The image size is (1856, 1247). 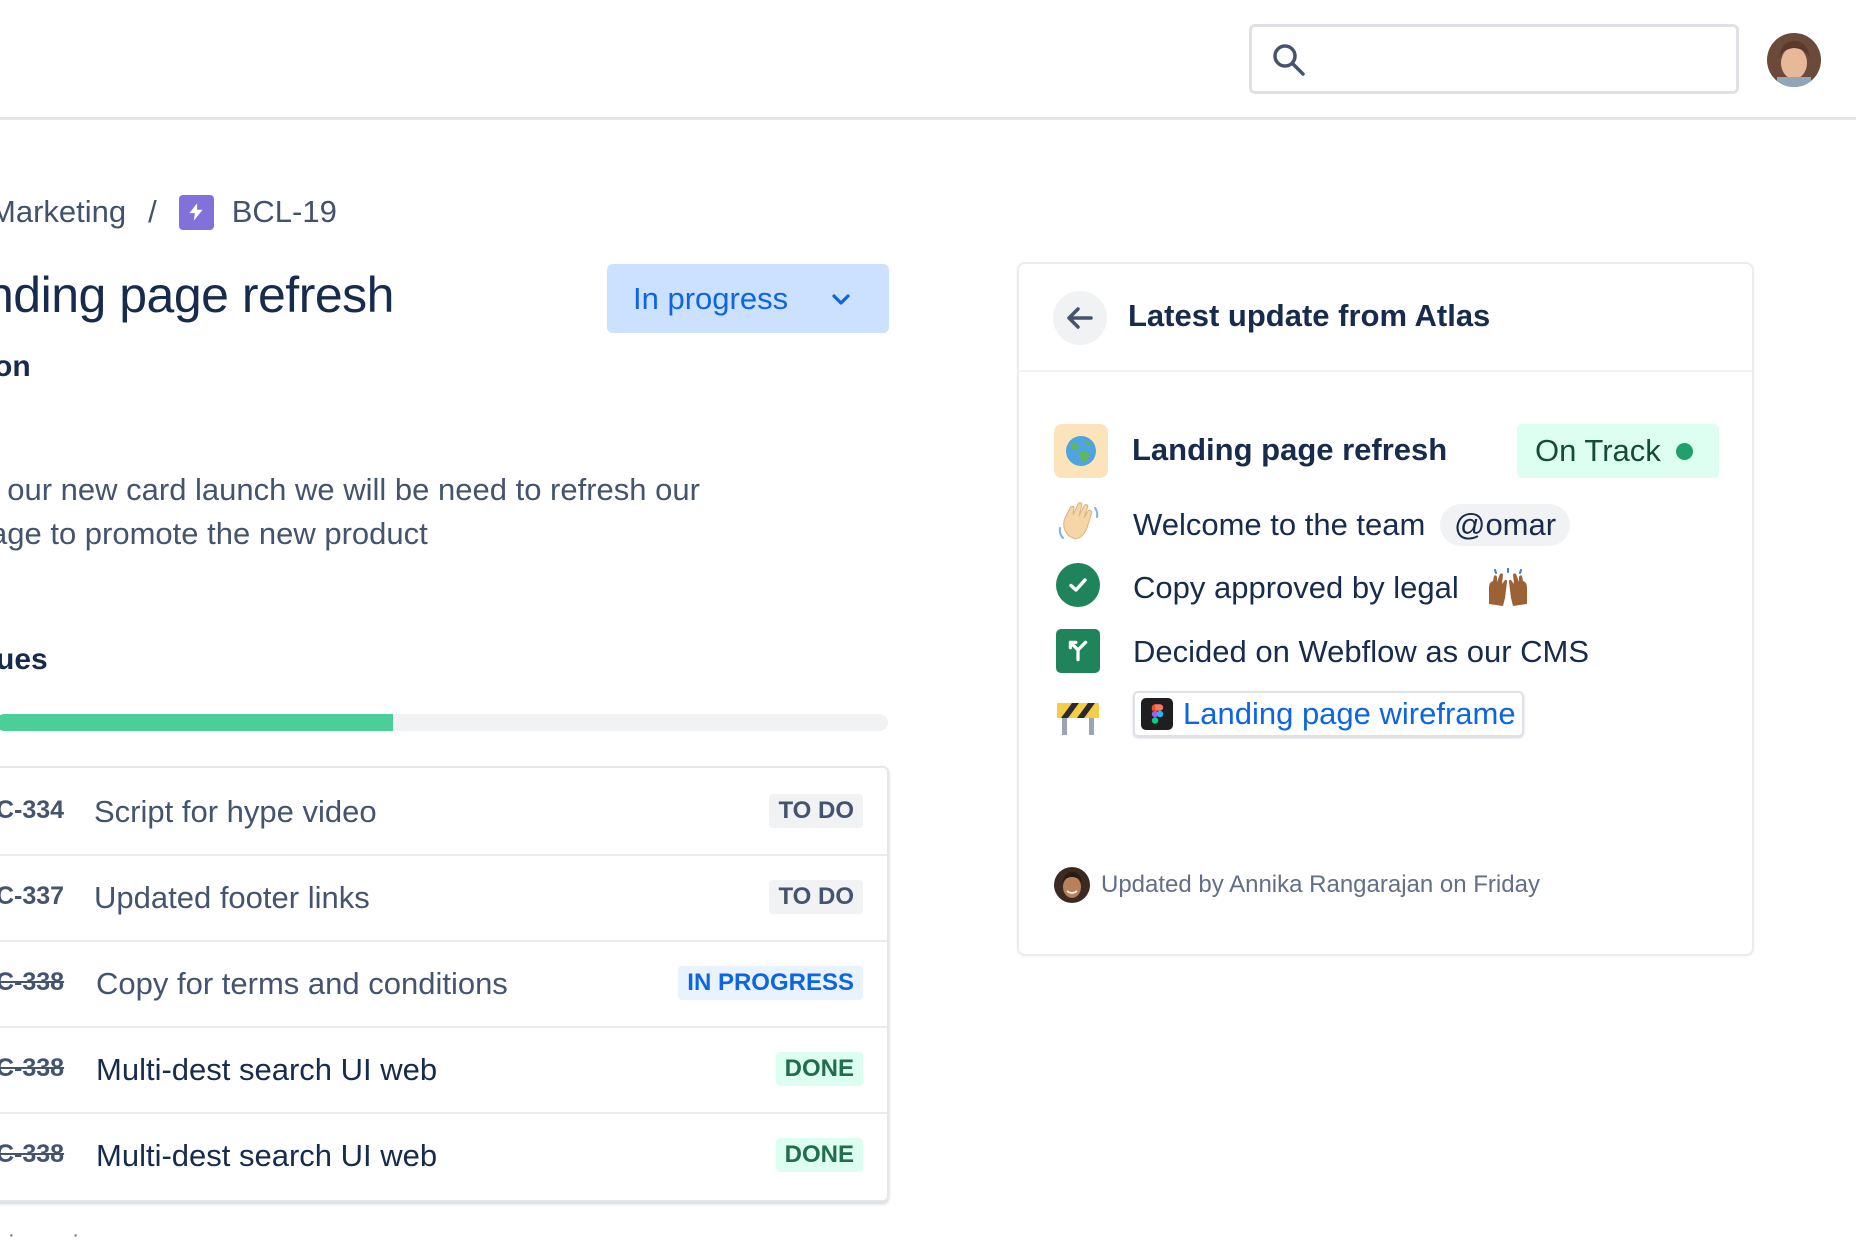 I want to click on goal-status-badge: On Track, so click(x=1618, y=451).